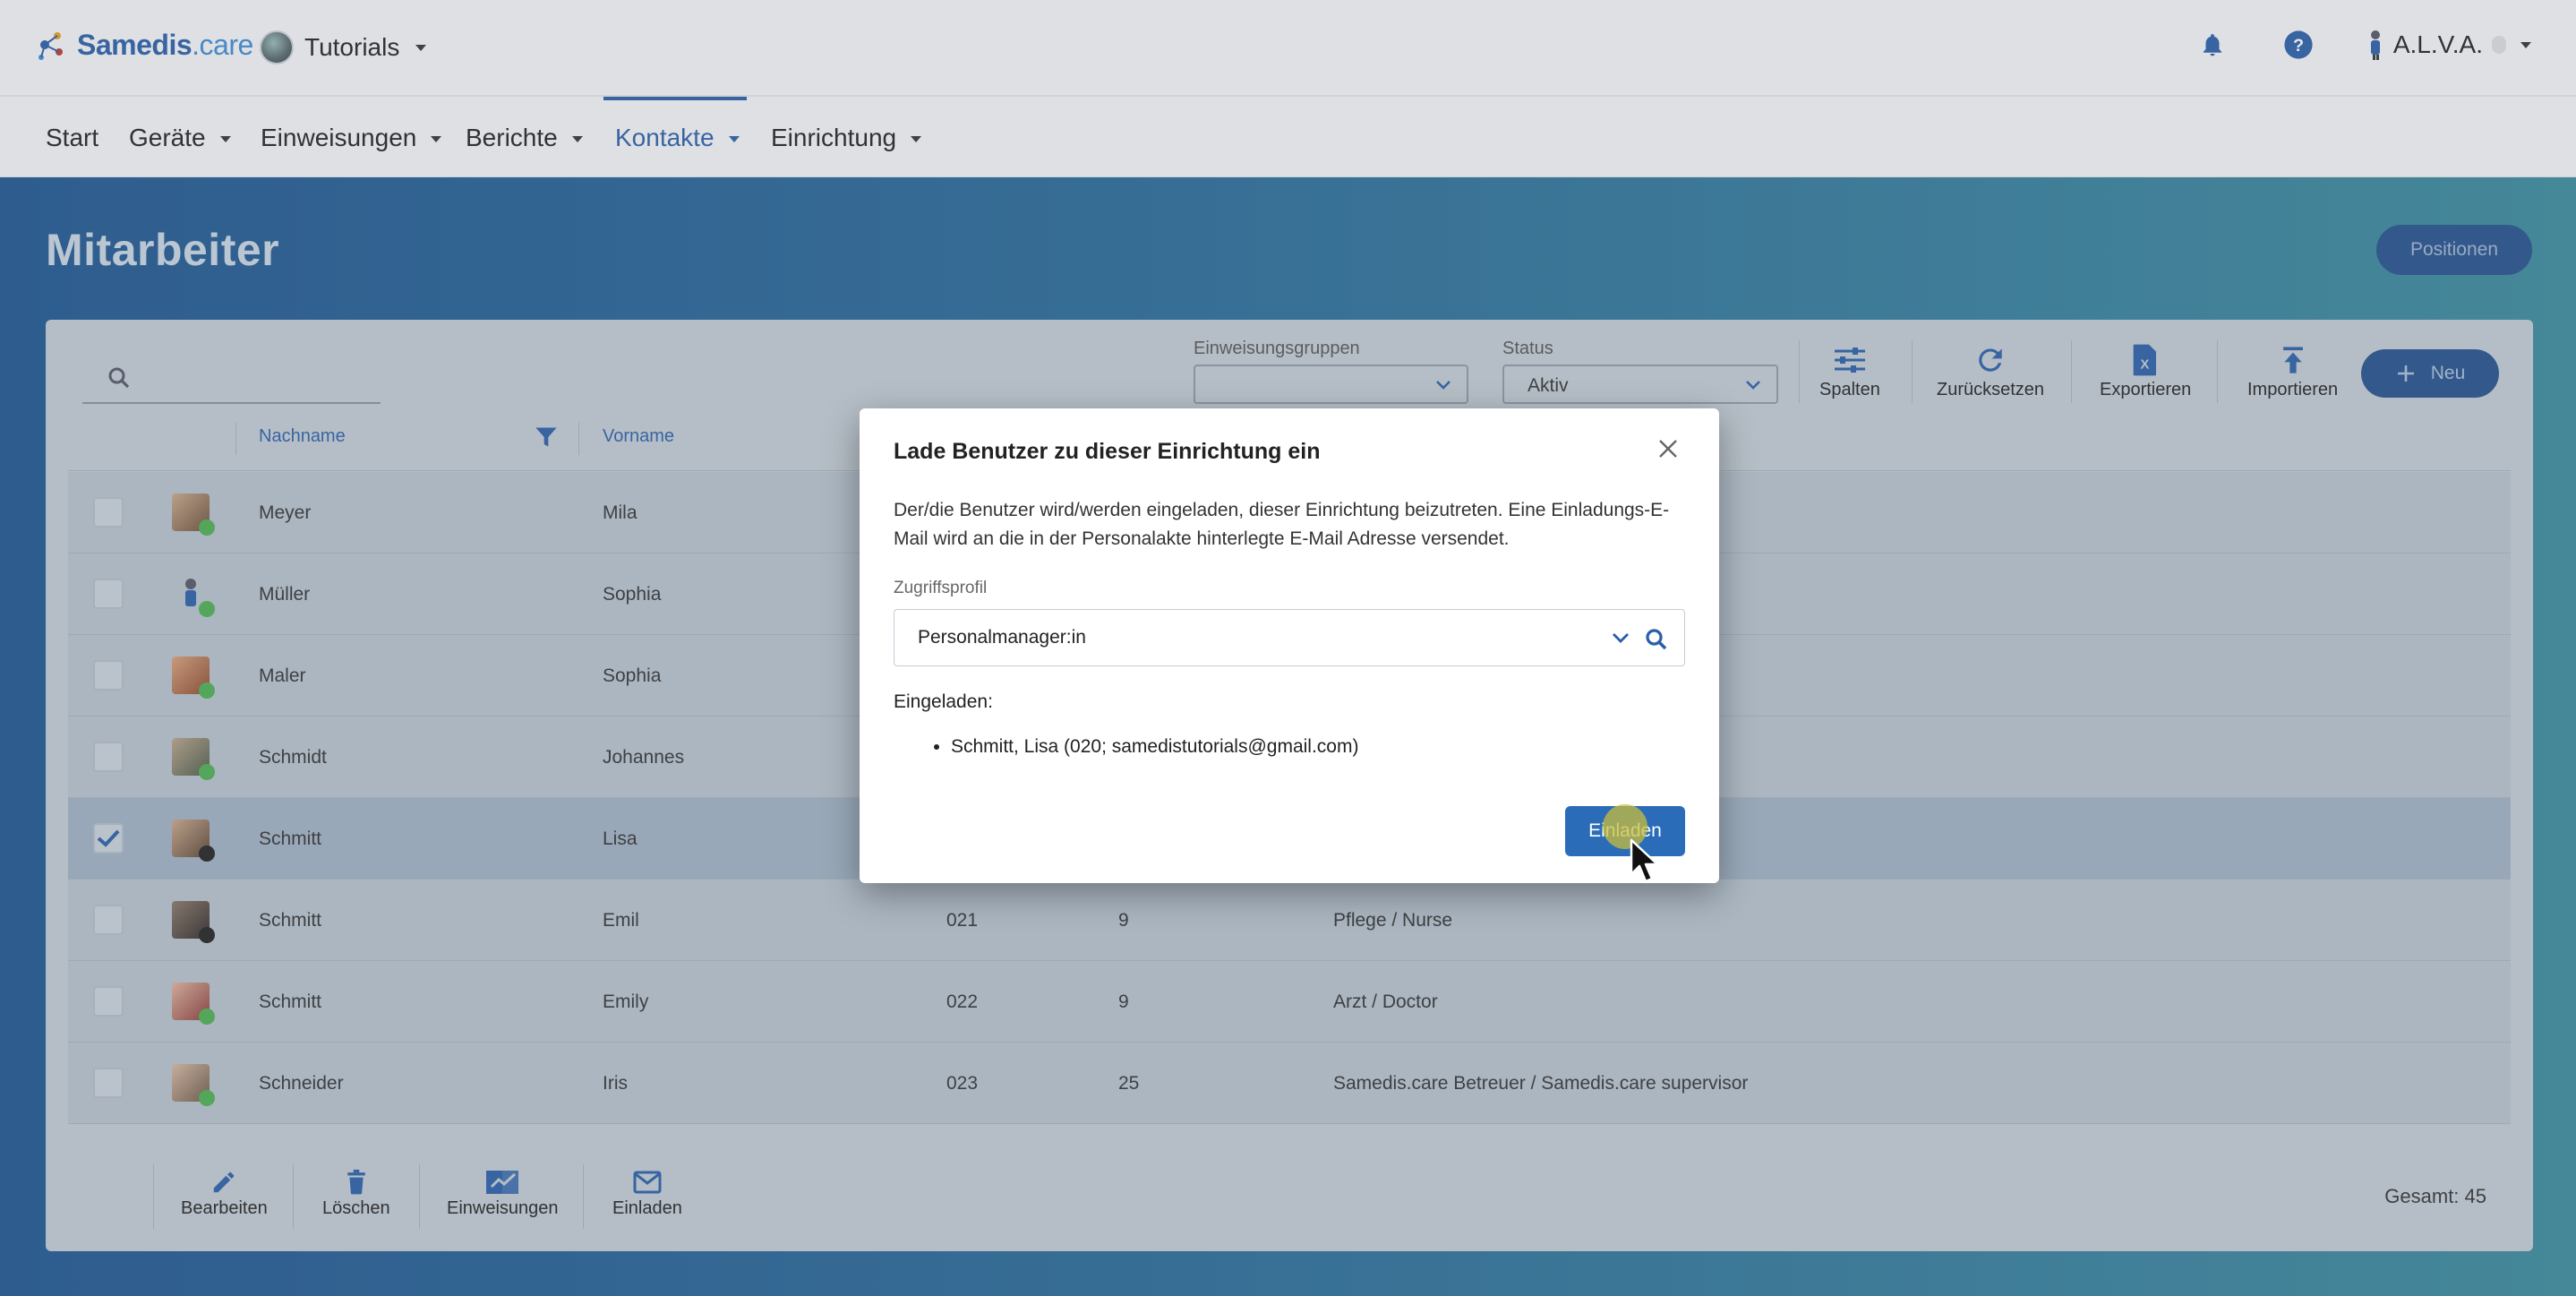 The image size is (2576, 1296). What do you see at coordinates (620, 838) in the screenshot?
I see `cell-vorname: Lisa` at bounding box center [620, 838].